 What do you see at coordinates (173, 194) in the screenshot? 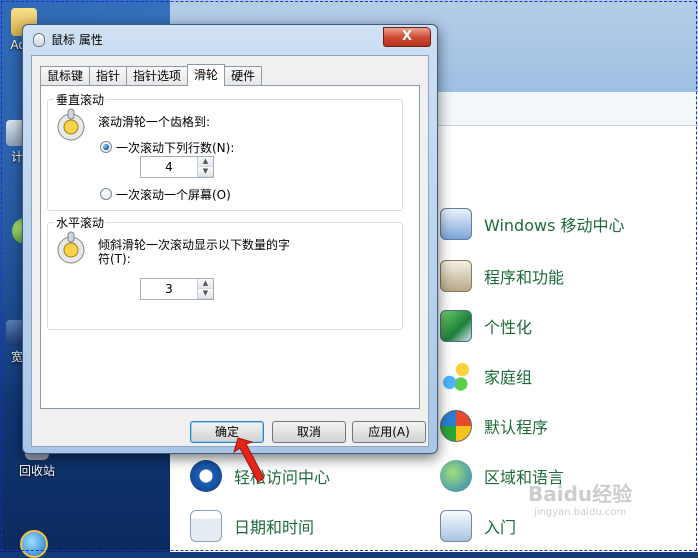
I see `radio-scroll-screen-label: 一次滚动一个屏幕(O)` at bounding box center [173, 194].